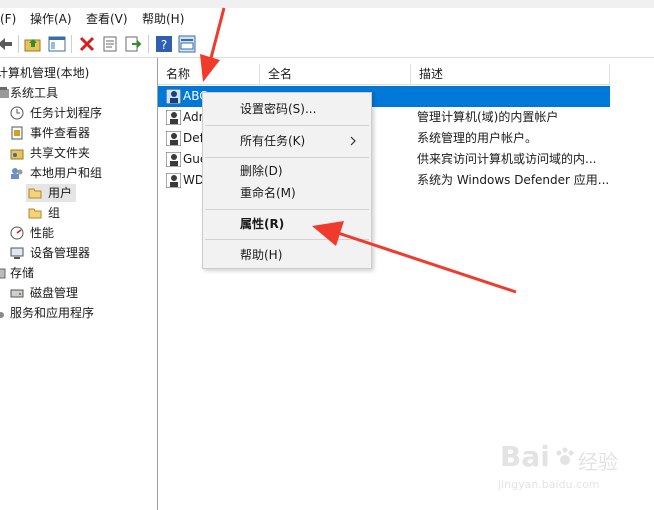 This screenshot has width=654, height=510. What do you see at coordinates (598, 462) in the screenshot?
I see `watermark-brand-suffix: 经验` at bounding box center [598, 462].